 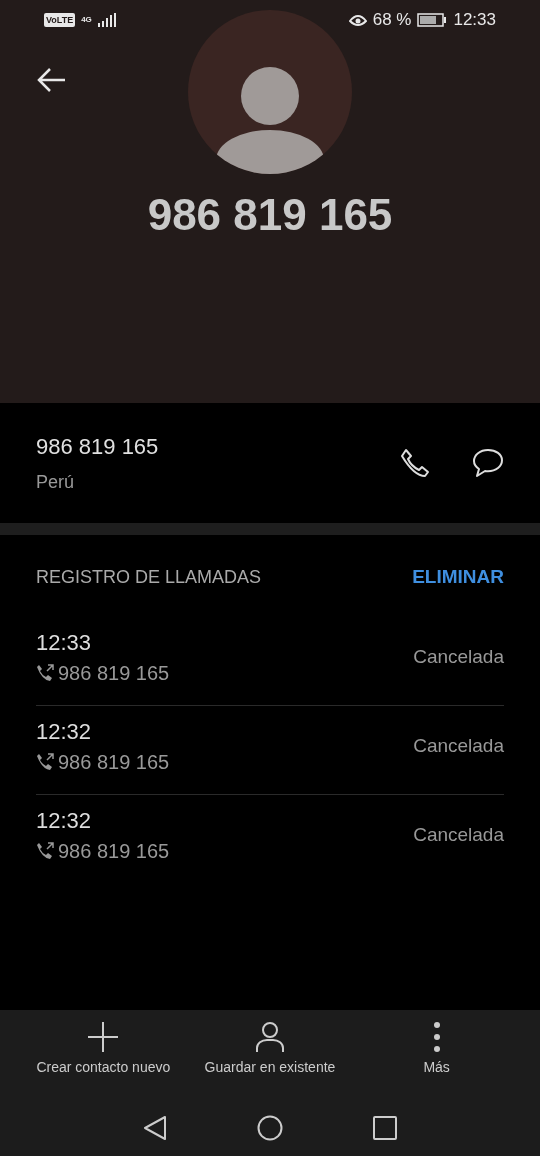 What do you see at coordinates (474, 20) in the screenshot?
I see `clock: 12:33` at bounding box center [474, 20].